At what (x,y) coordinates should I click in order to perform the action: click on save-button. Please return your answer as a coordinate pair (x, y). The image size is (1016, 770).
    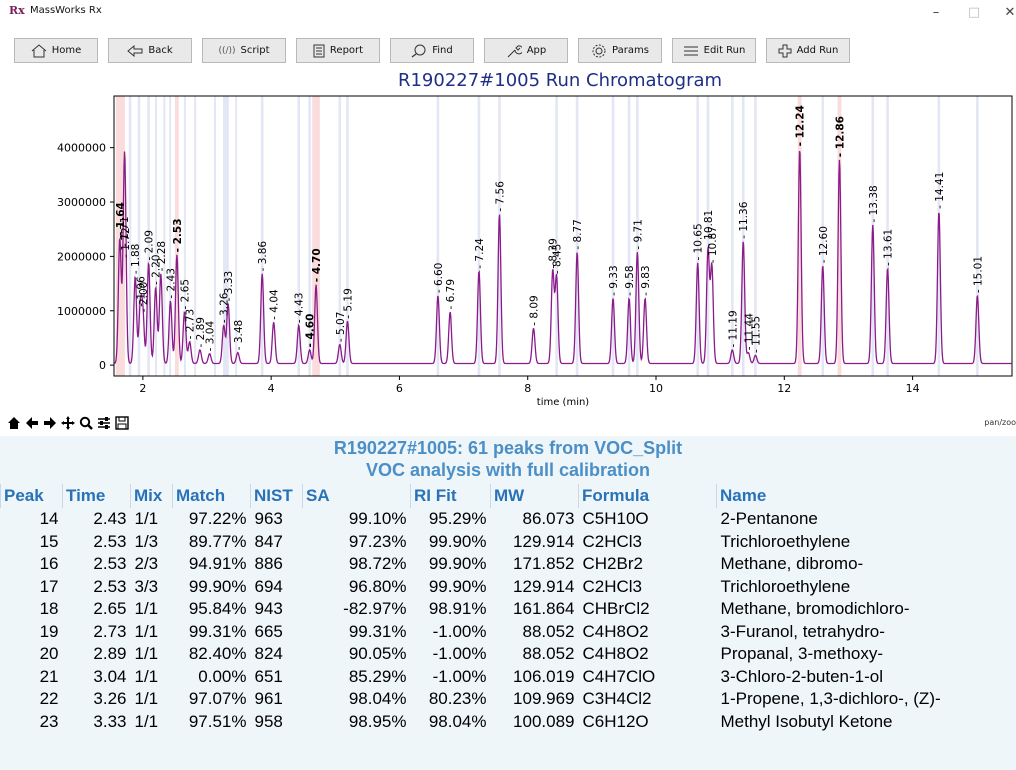
    Looking at the image, I should click on (122, 423).